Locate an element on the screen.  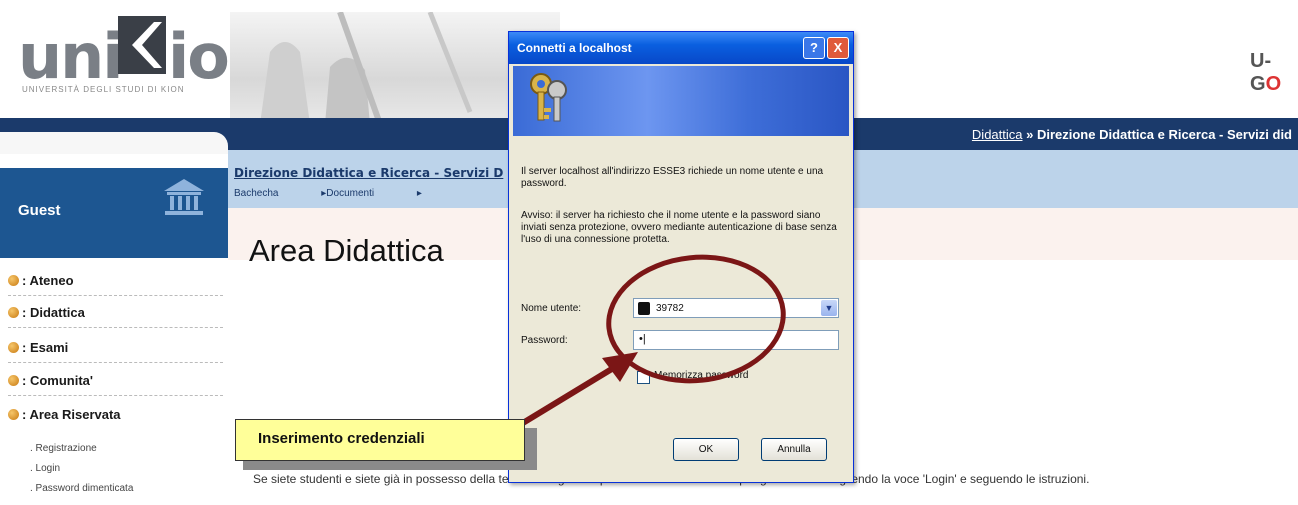
cancel-button: Annulla is located at coordinates (794, 449).